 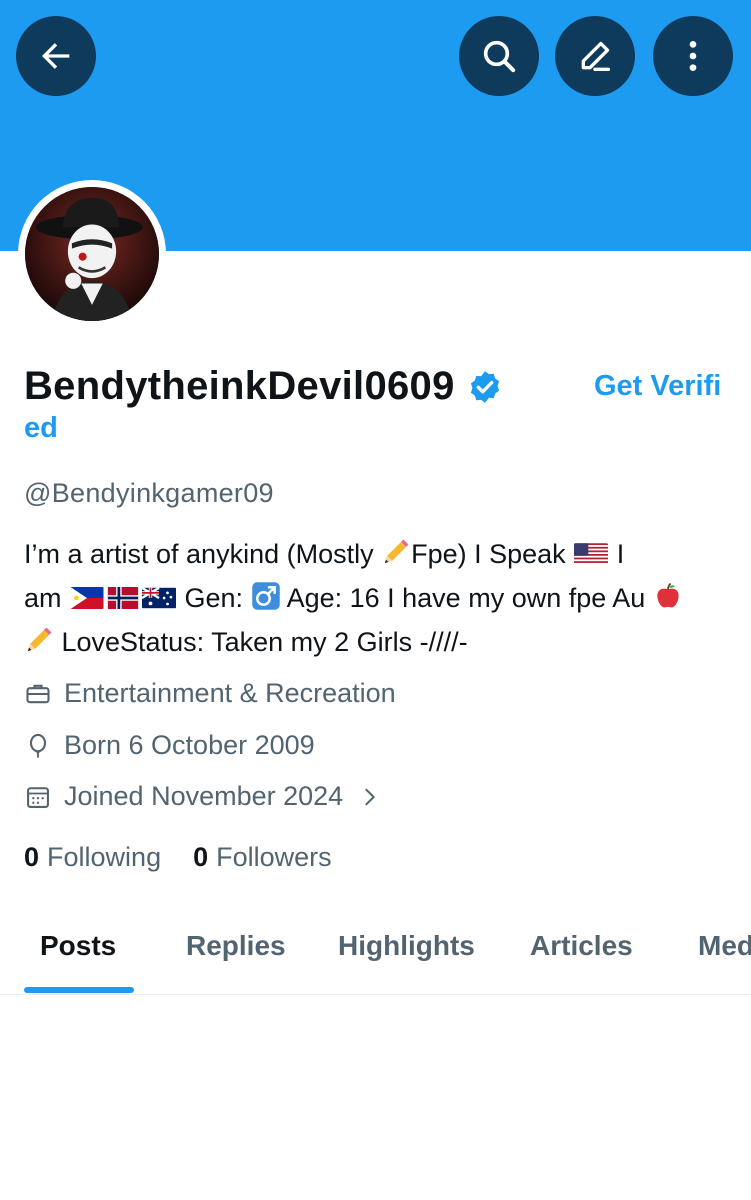 What do you see at coordinates (32, 857) in the screenshot?
I see `following-count: 0` at bounding box center [32, 857].